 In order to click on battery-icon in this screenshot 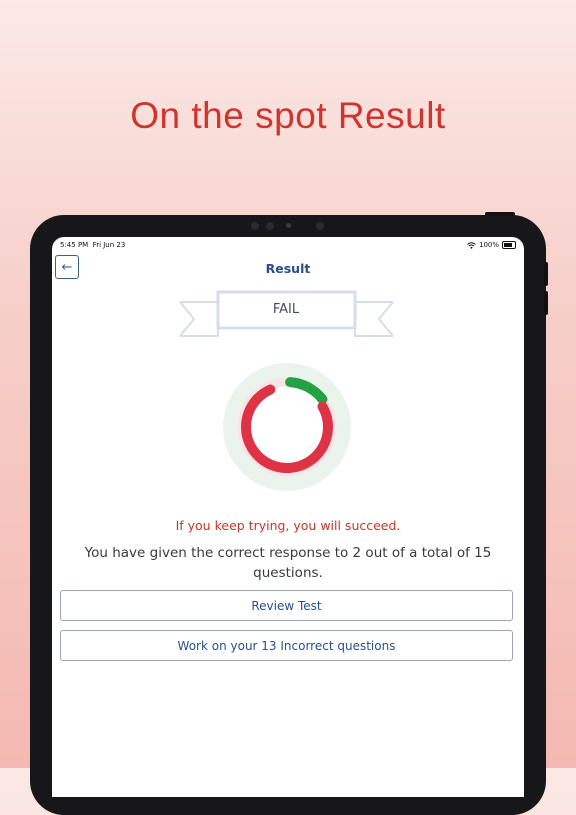, I will do `click(509, 245)`.